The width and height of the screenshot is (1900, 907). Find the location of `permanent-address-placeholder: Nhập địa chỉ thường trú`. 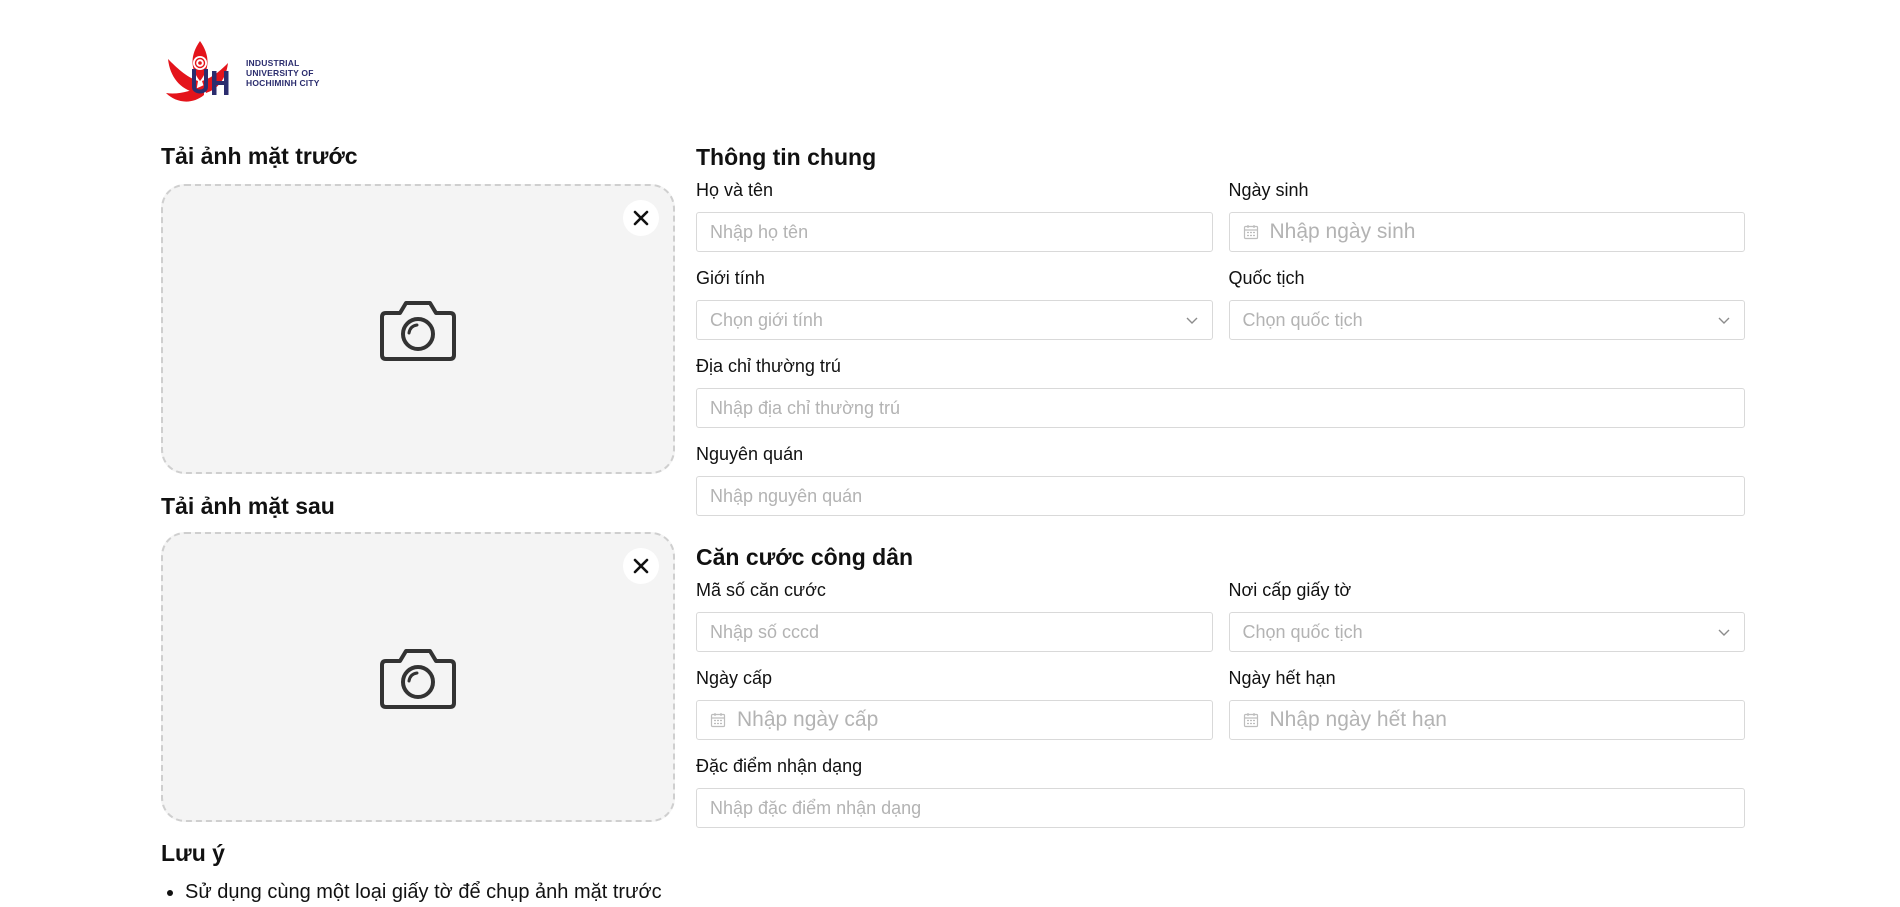

permanent-address-placeholder: Nhập địa chỉ thường trú is located at coordinates (805, 407).